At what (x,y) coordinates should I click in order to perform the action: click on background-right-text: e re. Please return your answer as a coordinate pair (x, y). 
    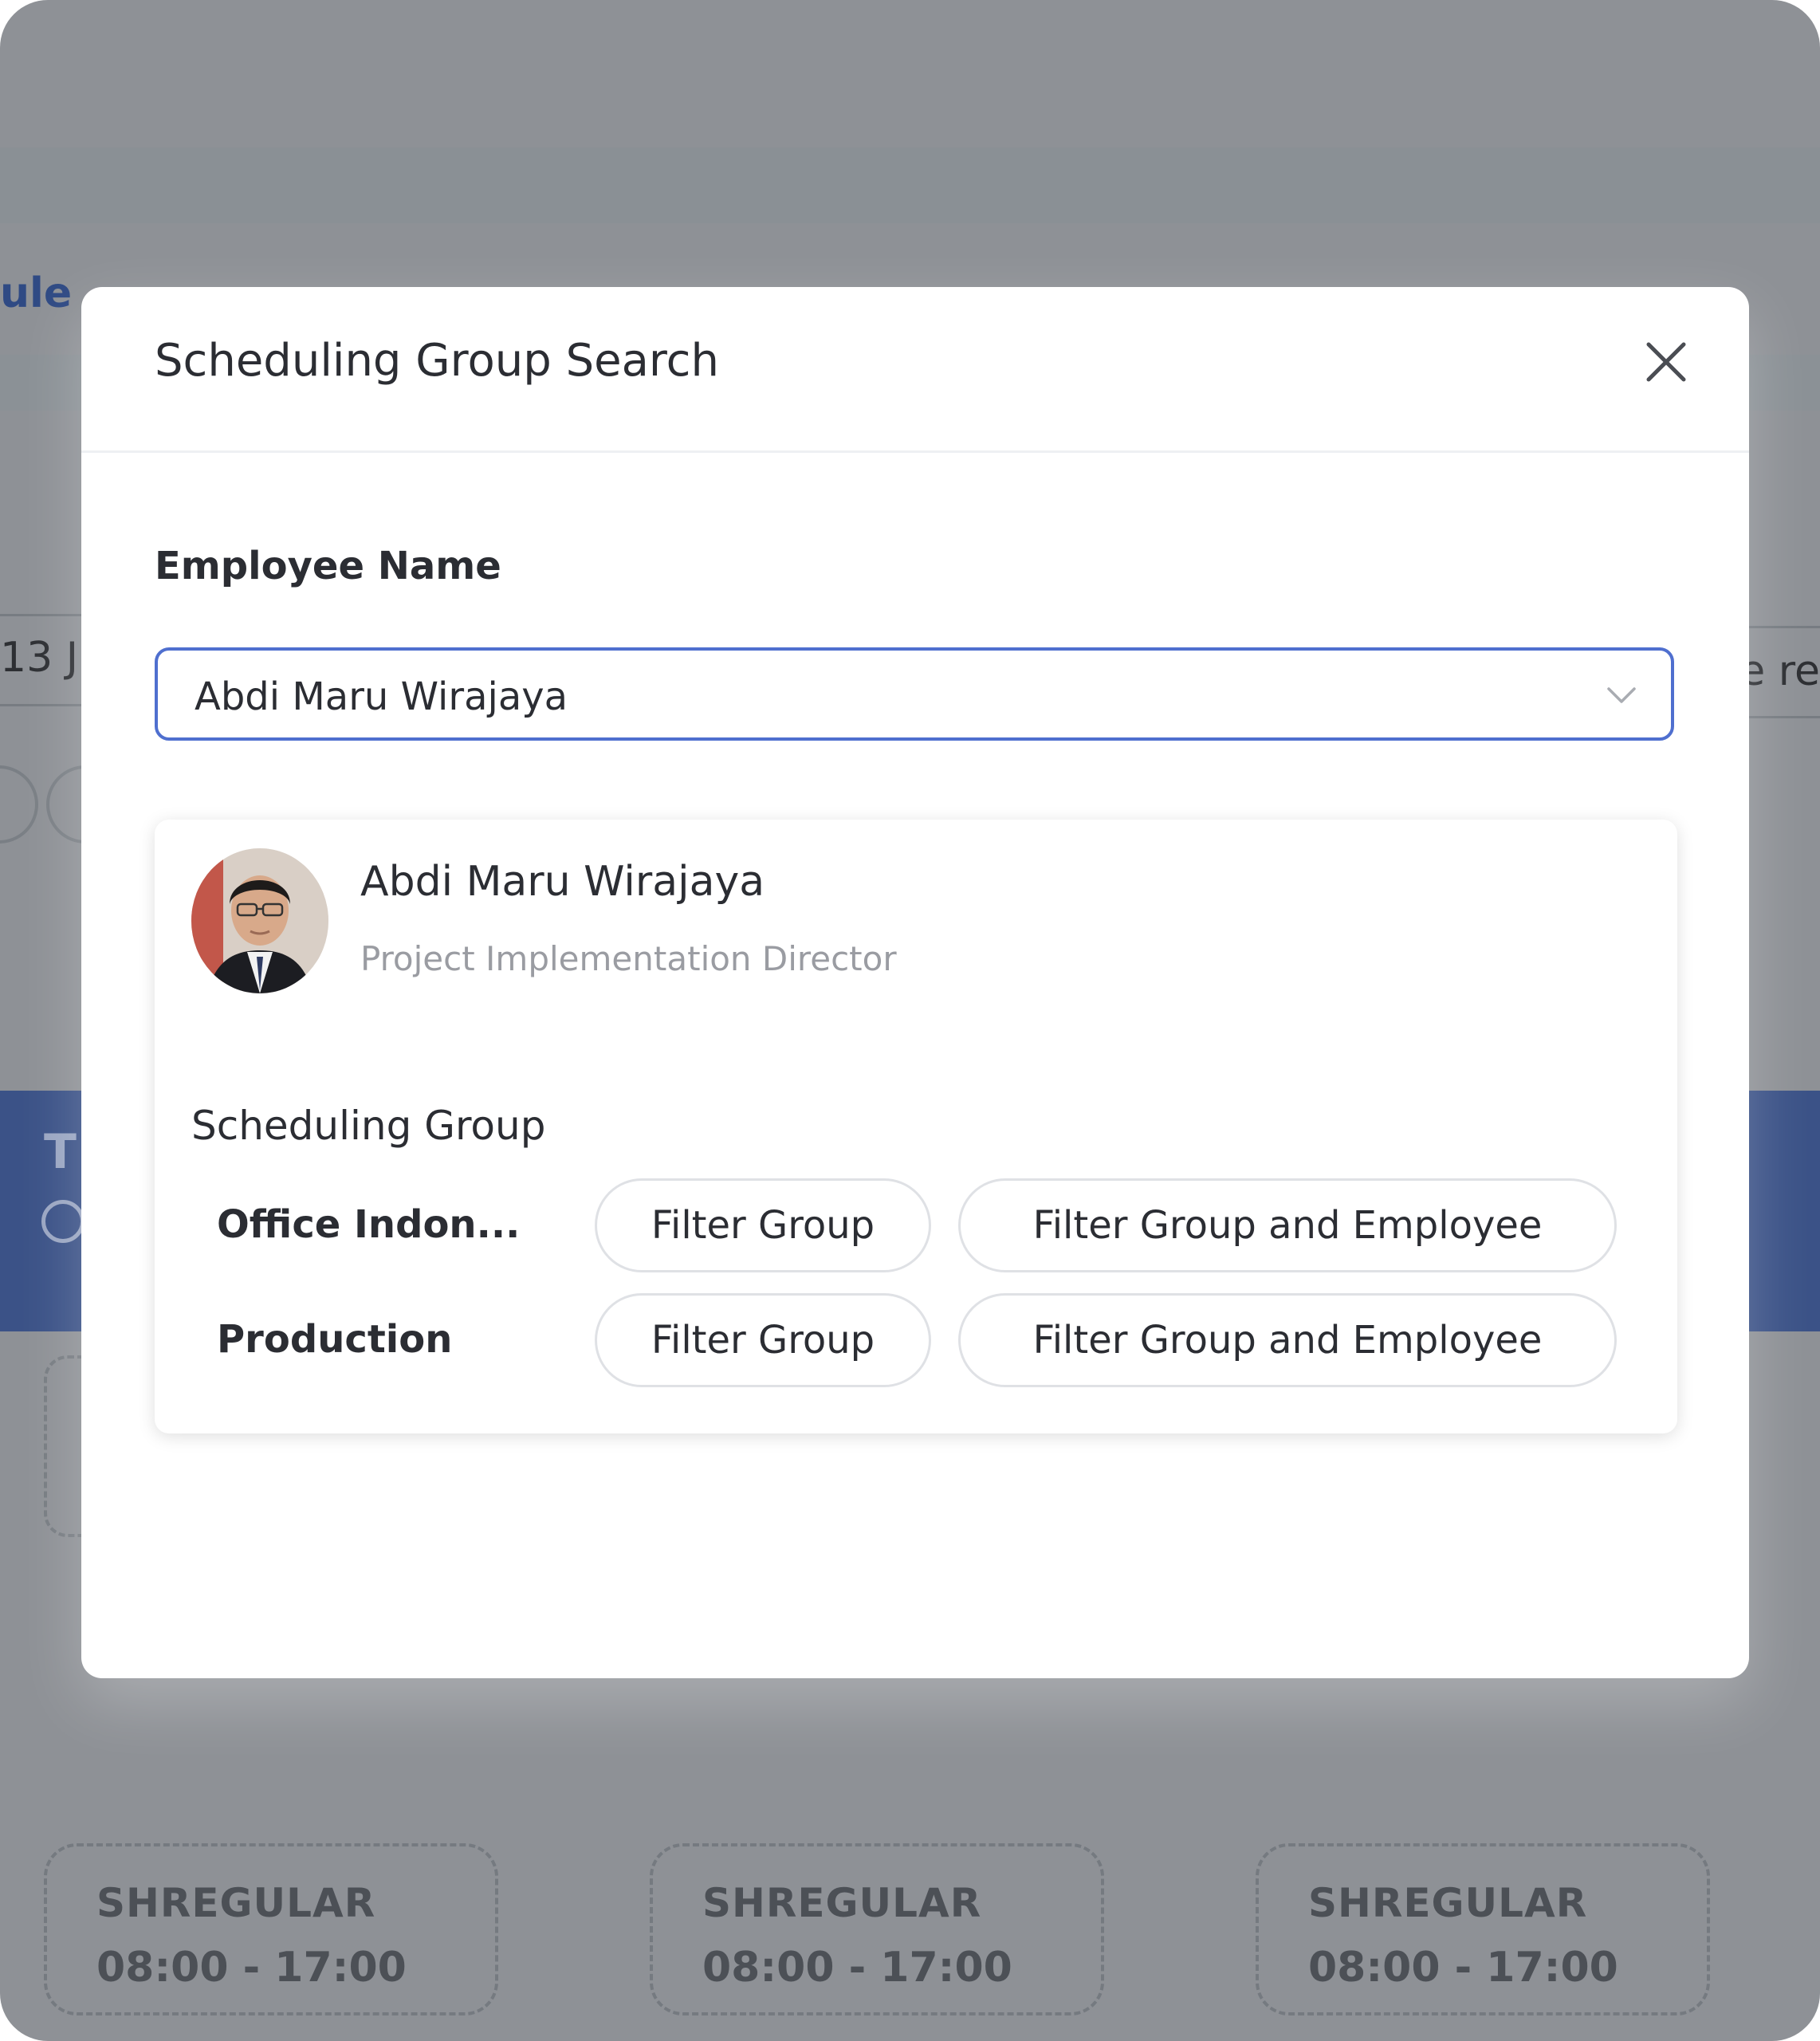
    Looking at the image, I should click on (1779, 671).